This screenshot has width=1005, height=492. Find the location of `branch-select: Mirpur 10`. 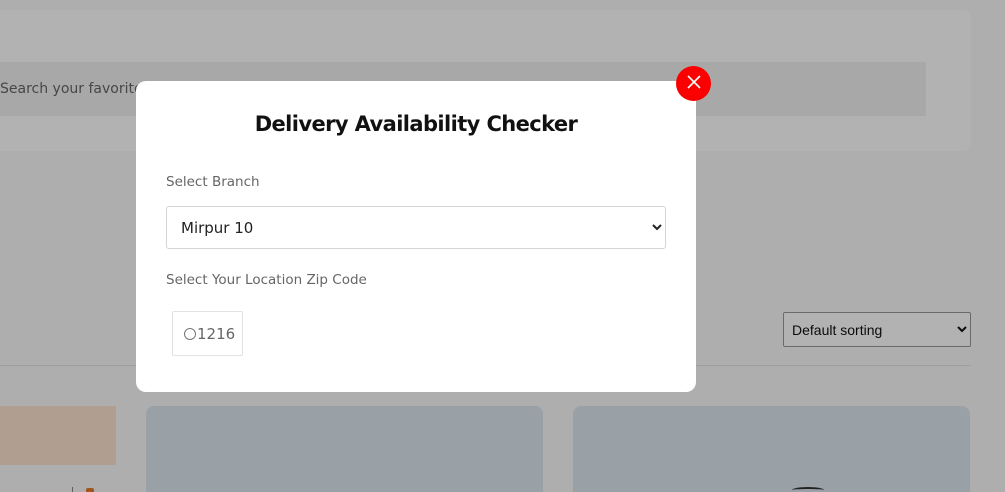

branch-select: Mirpur 10 is located at coordinates (416, 227).